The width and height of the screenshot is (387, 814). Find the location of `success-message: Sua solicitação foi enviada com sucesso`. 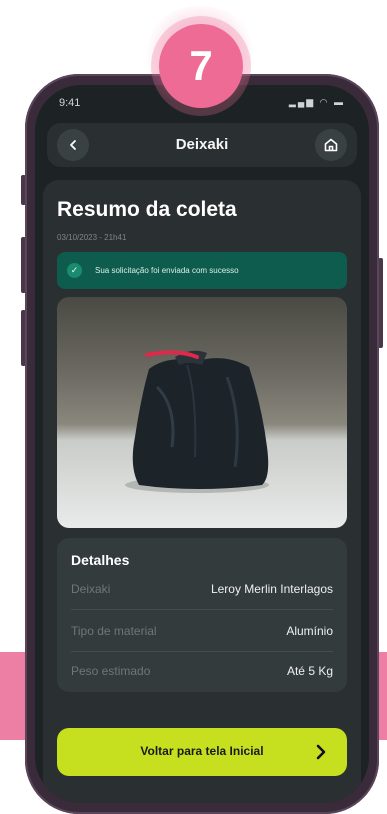

success-message: Sua solicitação foi enviada com sucesso is located at coordinates (167, 270).